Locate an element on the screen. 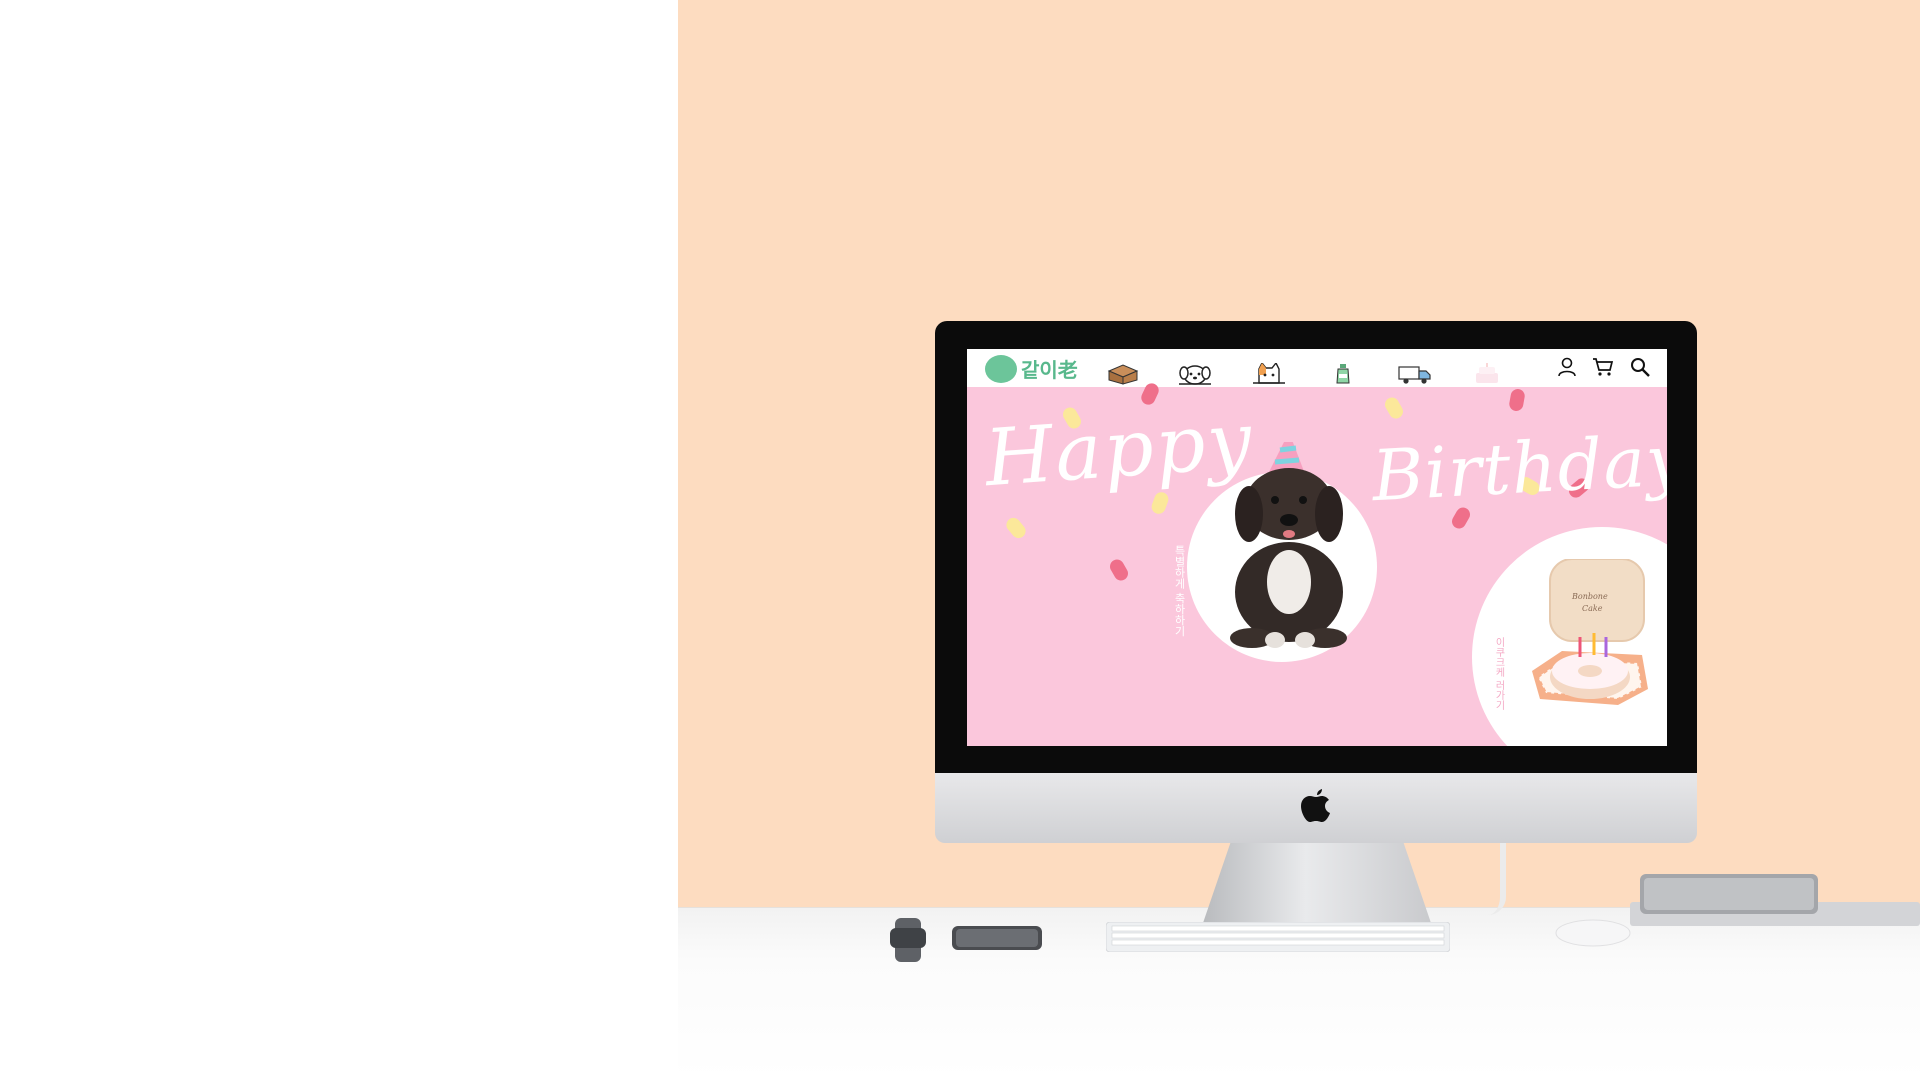  vertical-tagline-right: 이쿠크케 러가기 is located at coordinates (1498, 674).